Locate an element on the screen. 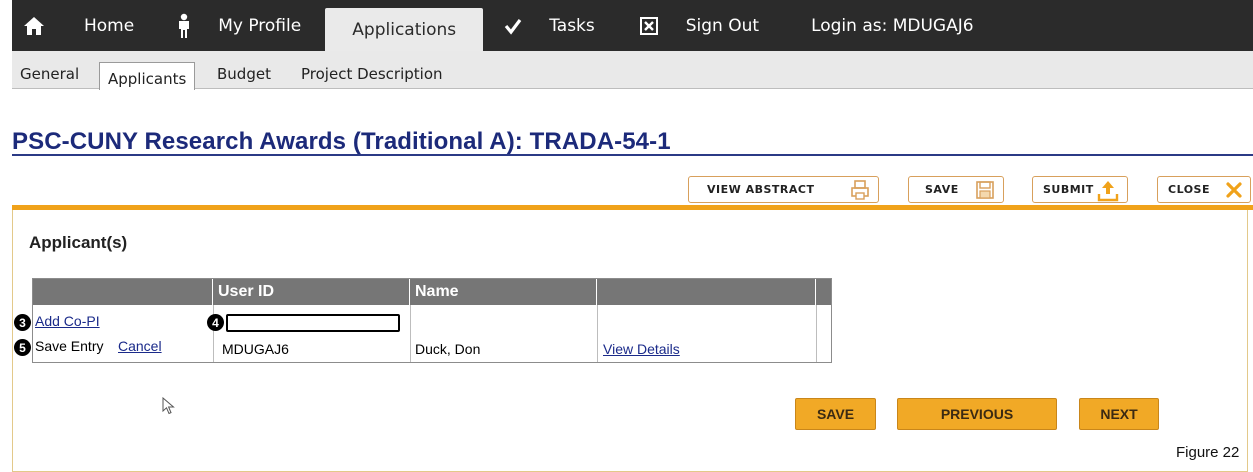 This screenshot has height=472, width=1253. close-button: CLOSE is located at coordinates (1204, 189).